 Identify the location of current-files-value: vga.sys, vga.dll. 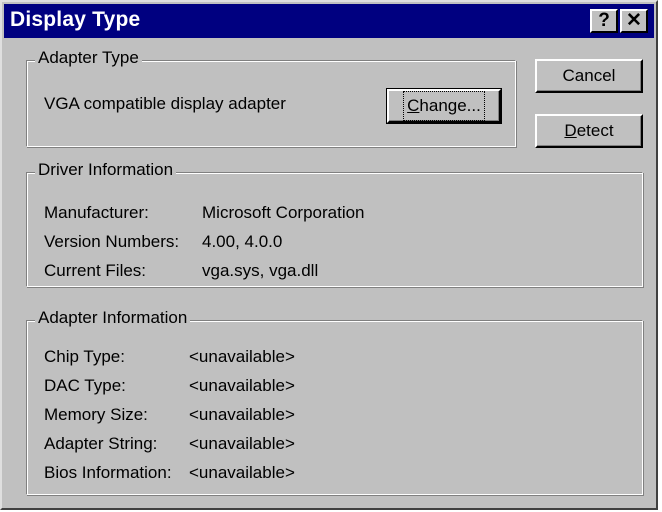
(260, 270).